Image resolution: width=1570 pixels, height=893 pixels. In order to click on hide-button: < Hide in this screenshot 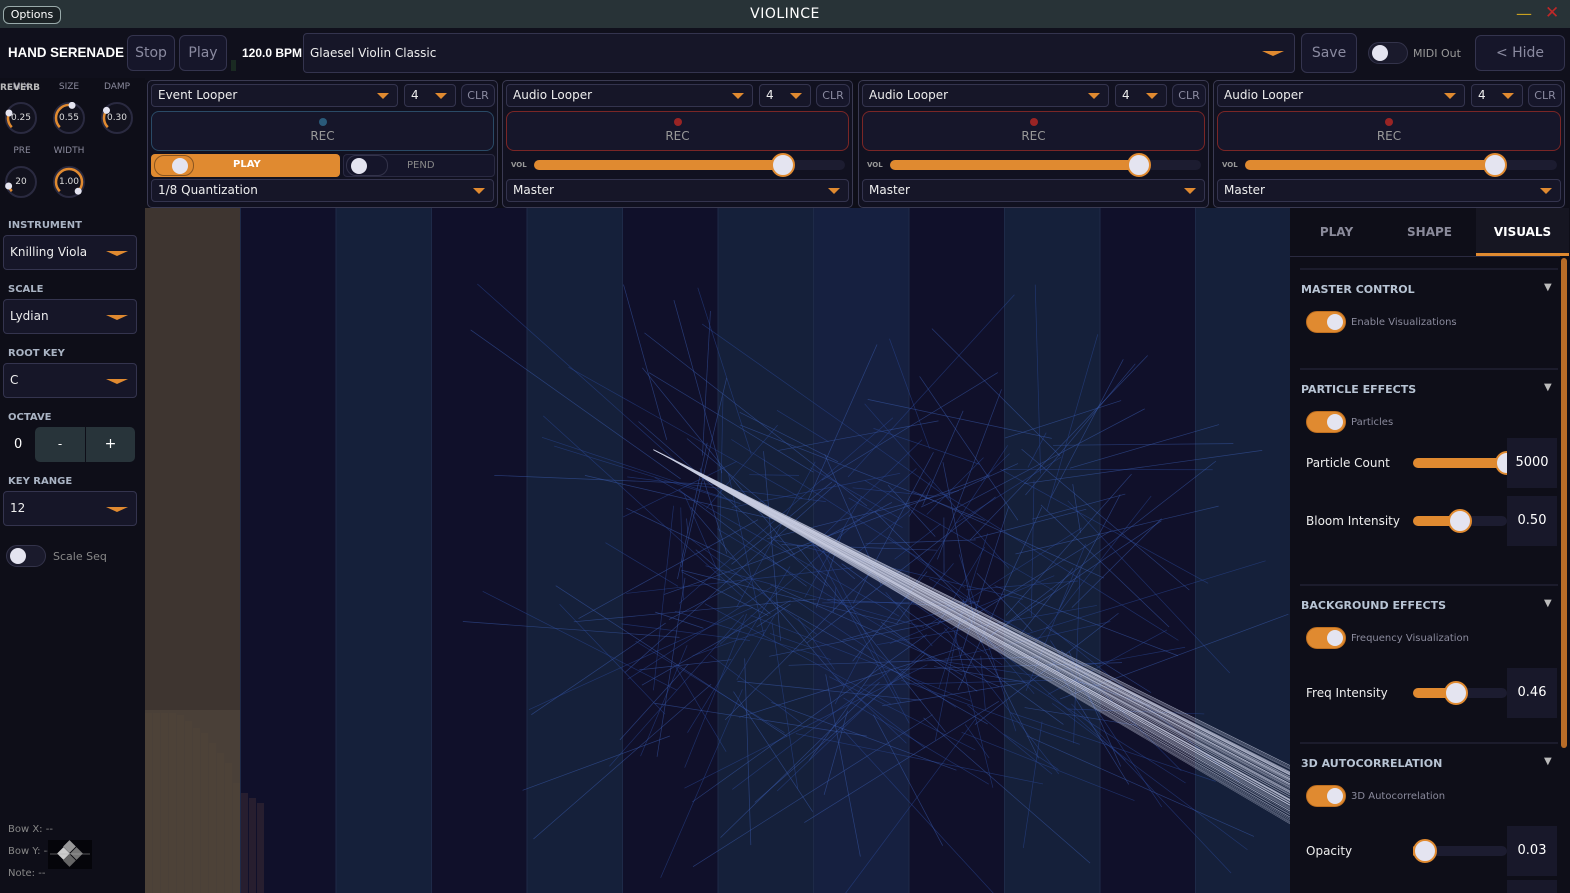, I will do `click(1520, 53)`.